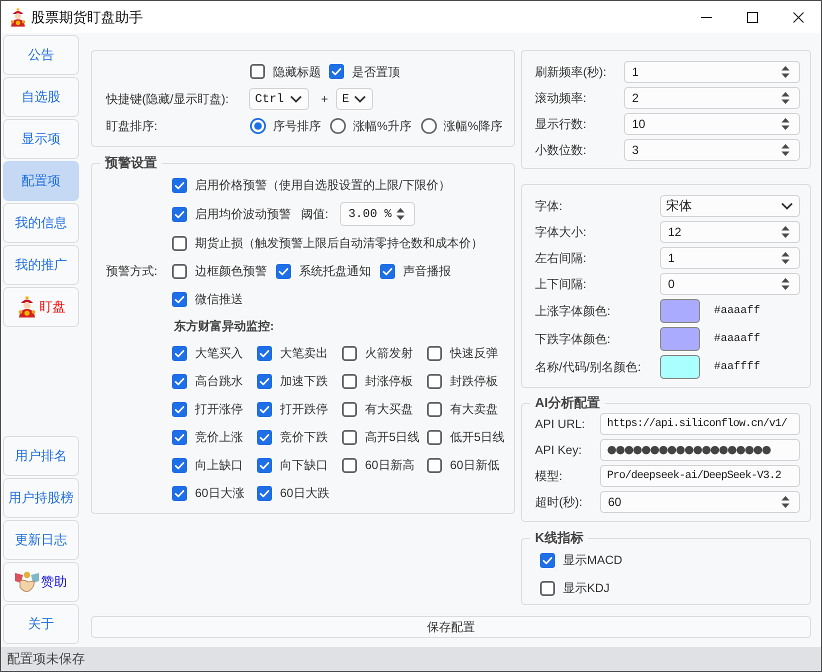 Image resolution: width=822 pixels, height=672 pixels. What do you see at coordinates (41, 265) in the screenshot?
I see `sidebar-tab: 我的推广` at bounding box center [41, 265].